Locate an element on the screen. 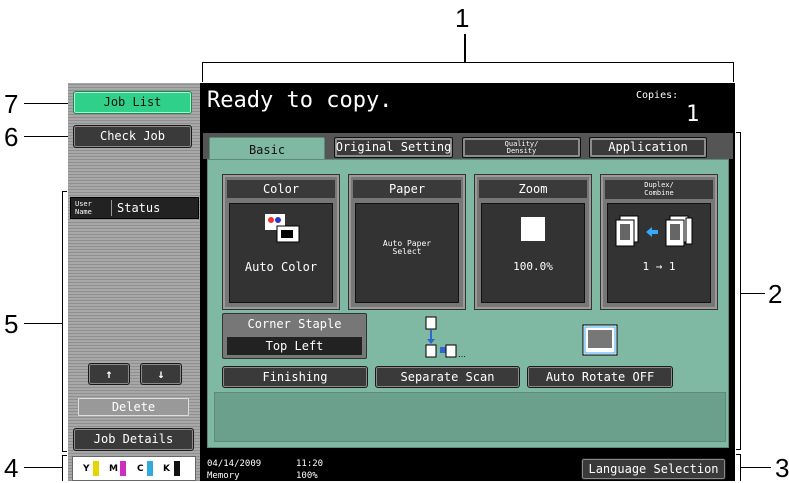  column-user-name: User Name is located at coordinates (83, 208).